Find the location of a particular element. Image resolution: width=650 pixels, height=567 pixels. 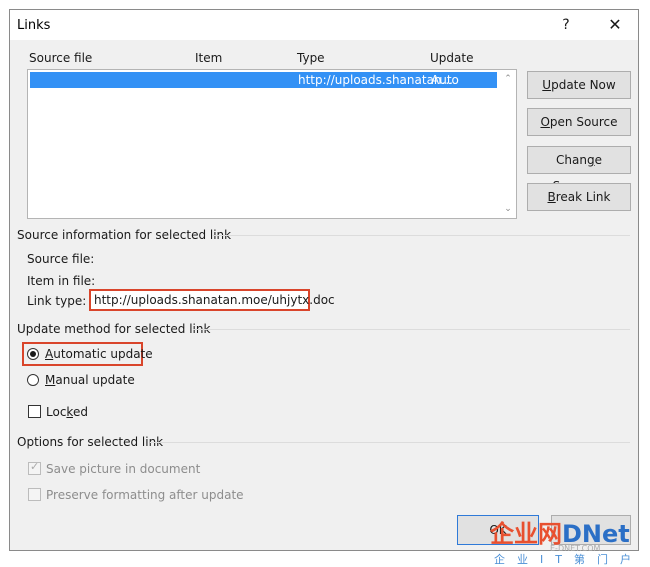

save-picture-checkbox: ✓ Save picture in document is located at coordinates (127, 469).